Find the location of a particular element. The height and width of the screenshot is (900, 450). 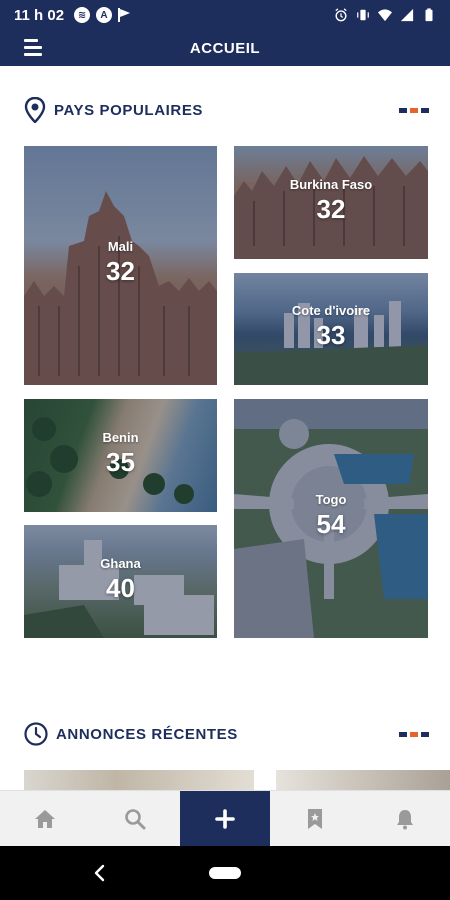

country-count: 40 is located at coordinates (120, 588).